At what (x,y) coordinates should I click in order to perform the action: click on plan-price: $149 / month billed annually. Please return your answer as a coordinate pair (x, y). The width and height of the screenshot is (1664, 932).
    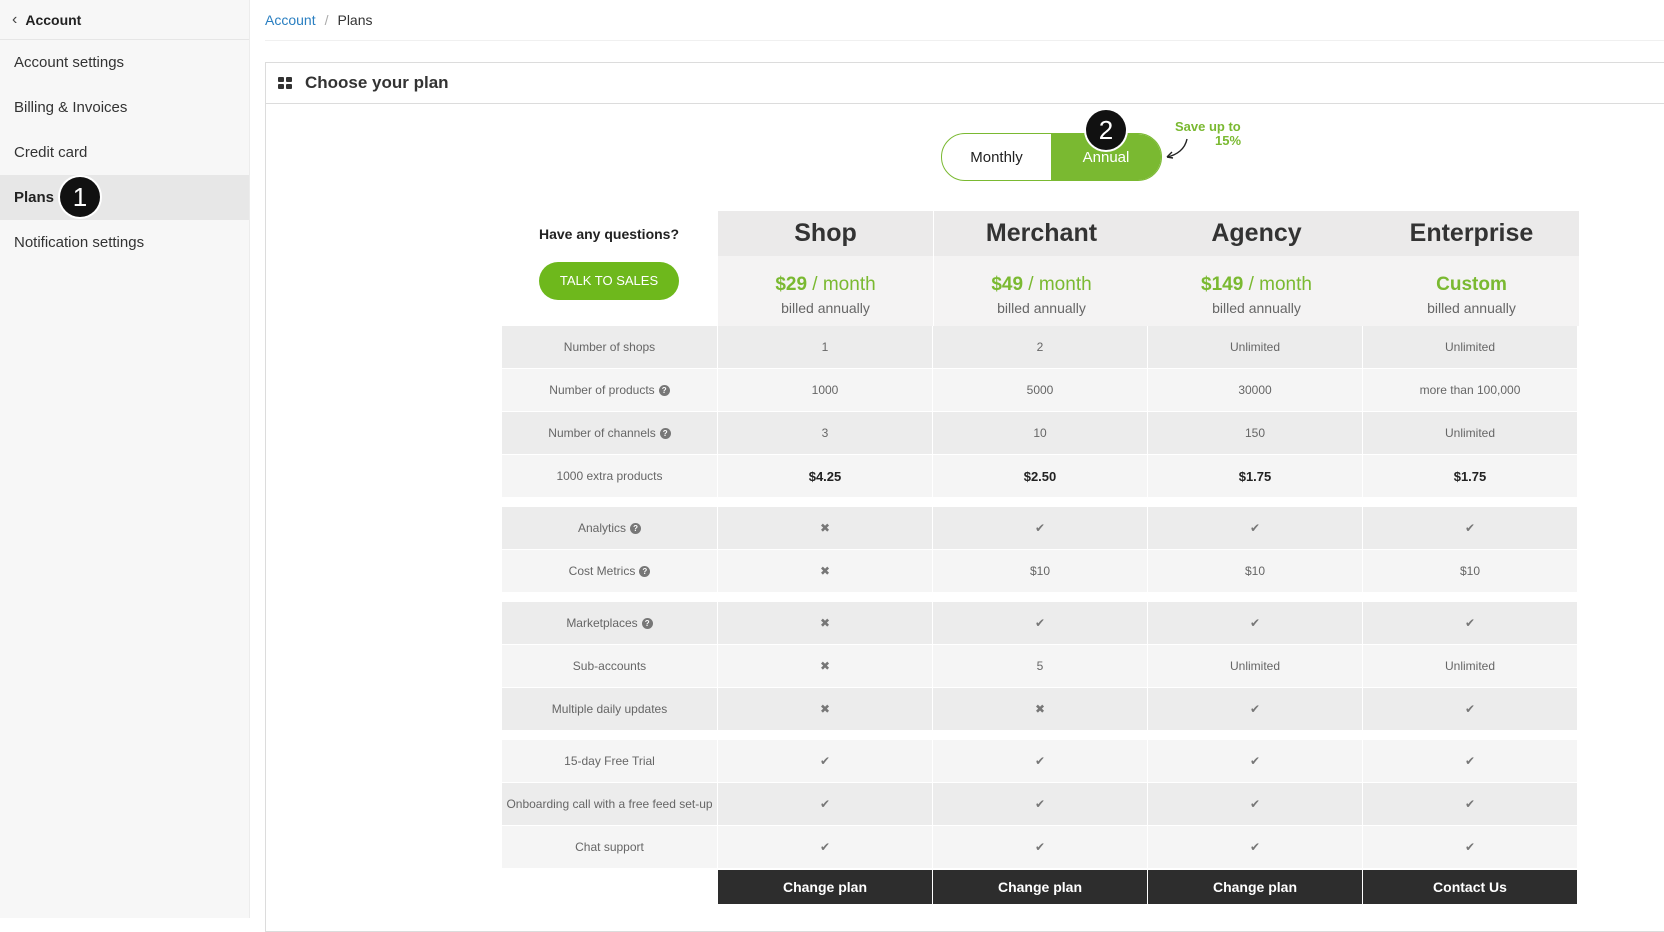
    Looking at the image, I should click on (1256, 291).